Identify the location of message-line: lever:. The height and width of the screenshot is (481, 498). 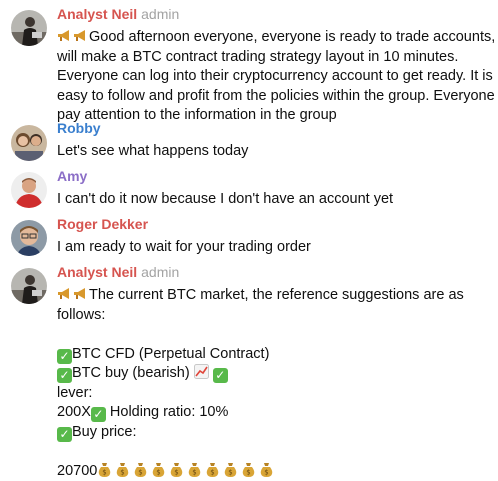
(75, 392).